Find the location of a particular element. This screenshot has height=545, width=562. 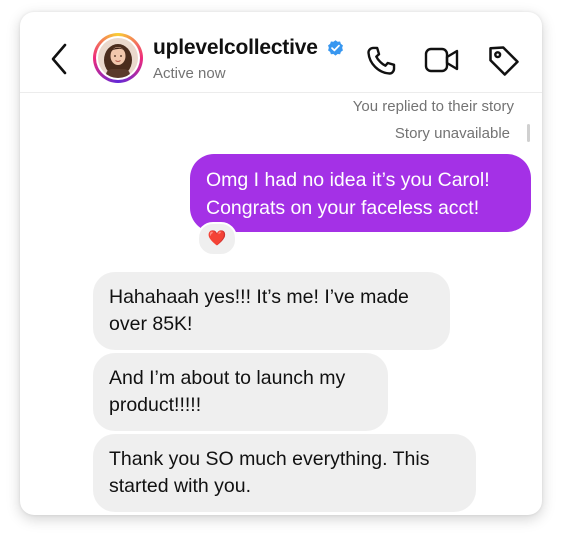

story-unavailable-label: Story unavailable is located at coordinates (452, 133).